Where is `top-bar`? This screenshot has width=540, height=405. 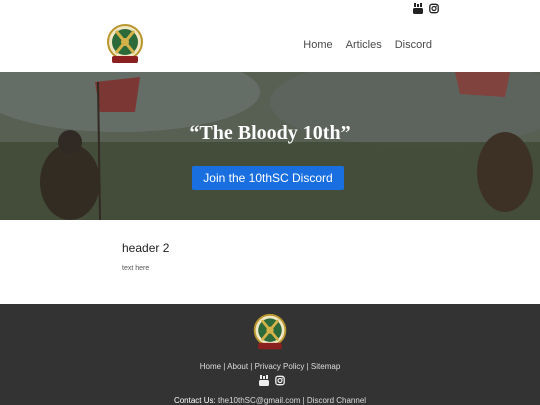 top-bar is located at coordinates (270, 10).